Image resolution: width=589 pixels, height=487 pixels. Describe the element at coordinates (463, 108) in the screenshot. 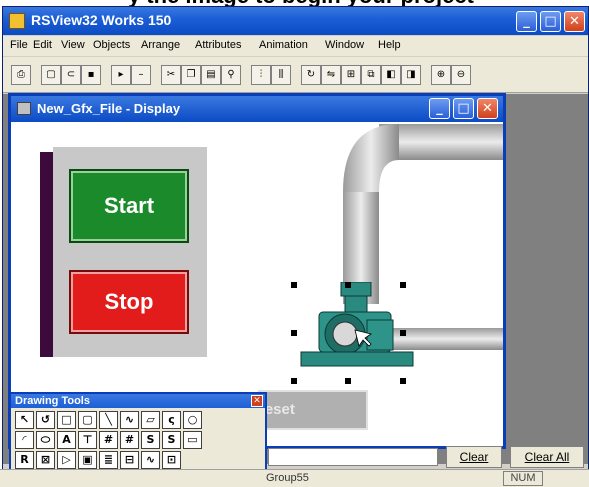

I see `display-maximize-button: □` at that location.